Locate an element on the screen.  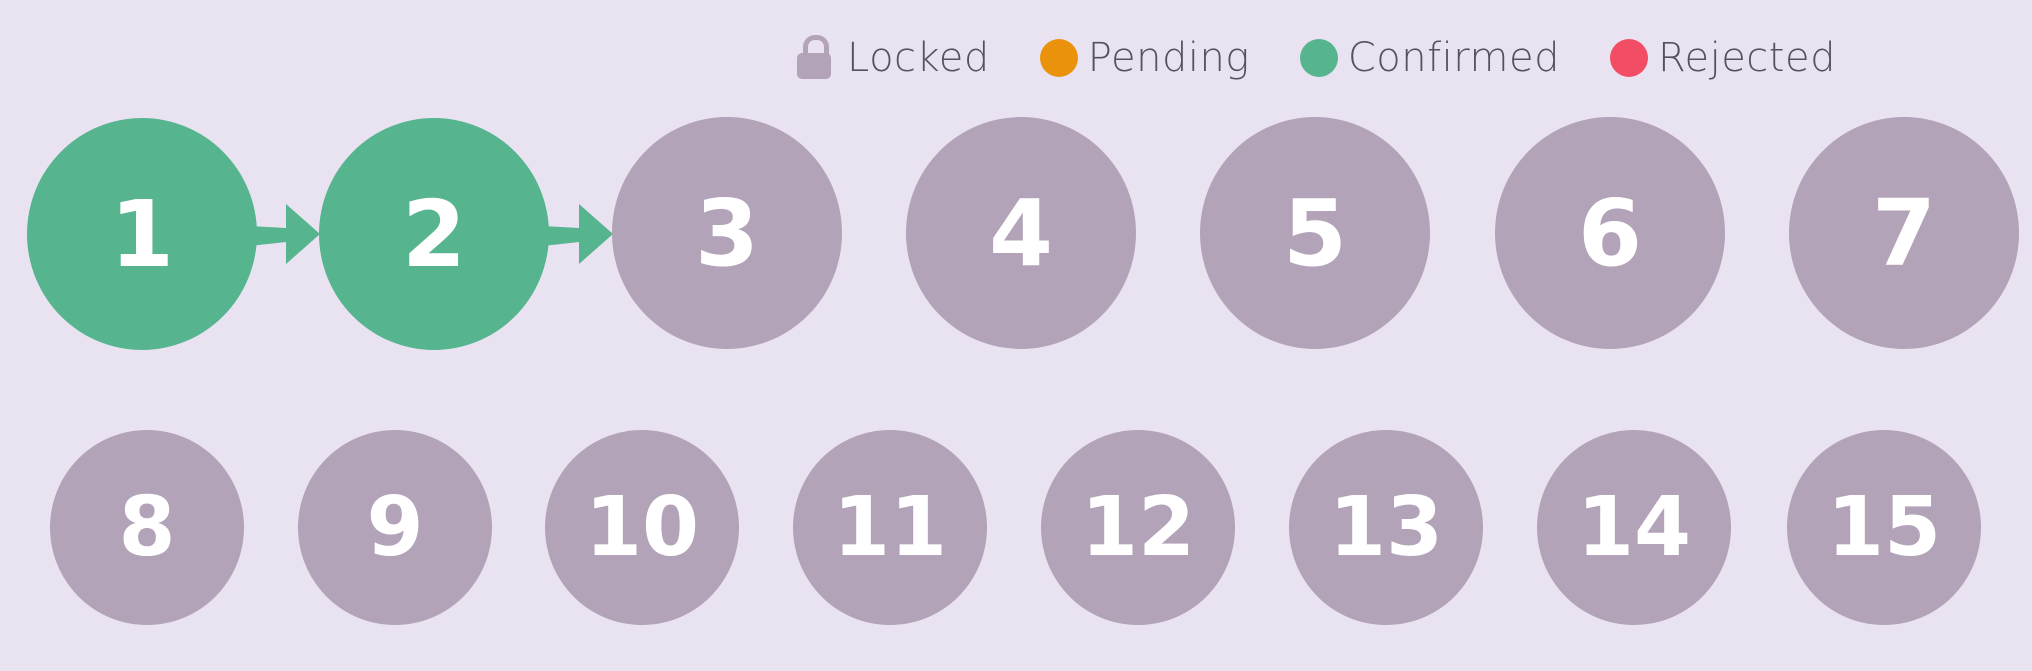
step-node: 10 is located at coordinates (642, 527).